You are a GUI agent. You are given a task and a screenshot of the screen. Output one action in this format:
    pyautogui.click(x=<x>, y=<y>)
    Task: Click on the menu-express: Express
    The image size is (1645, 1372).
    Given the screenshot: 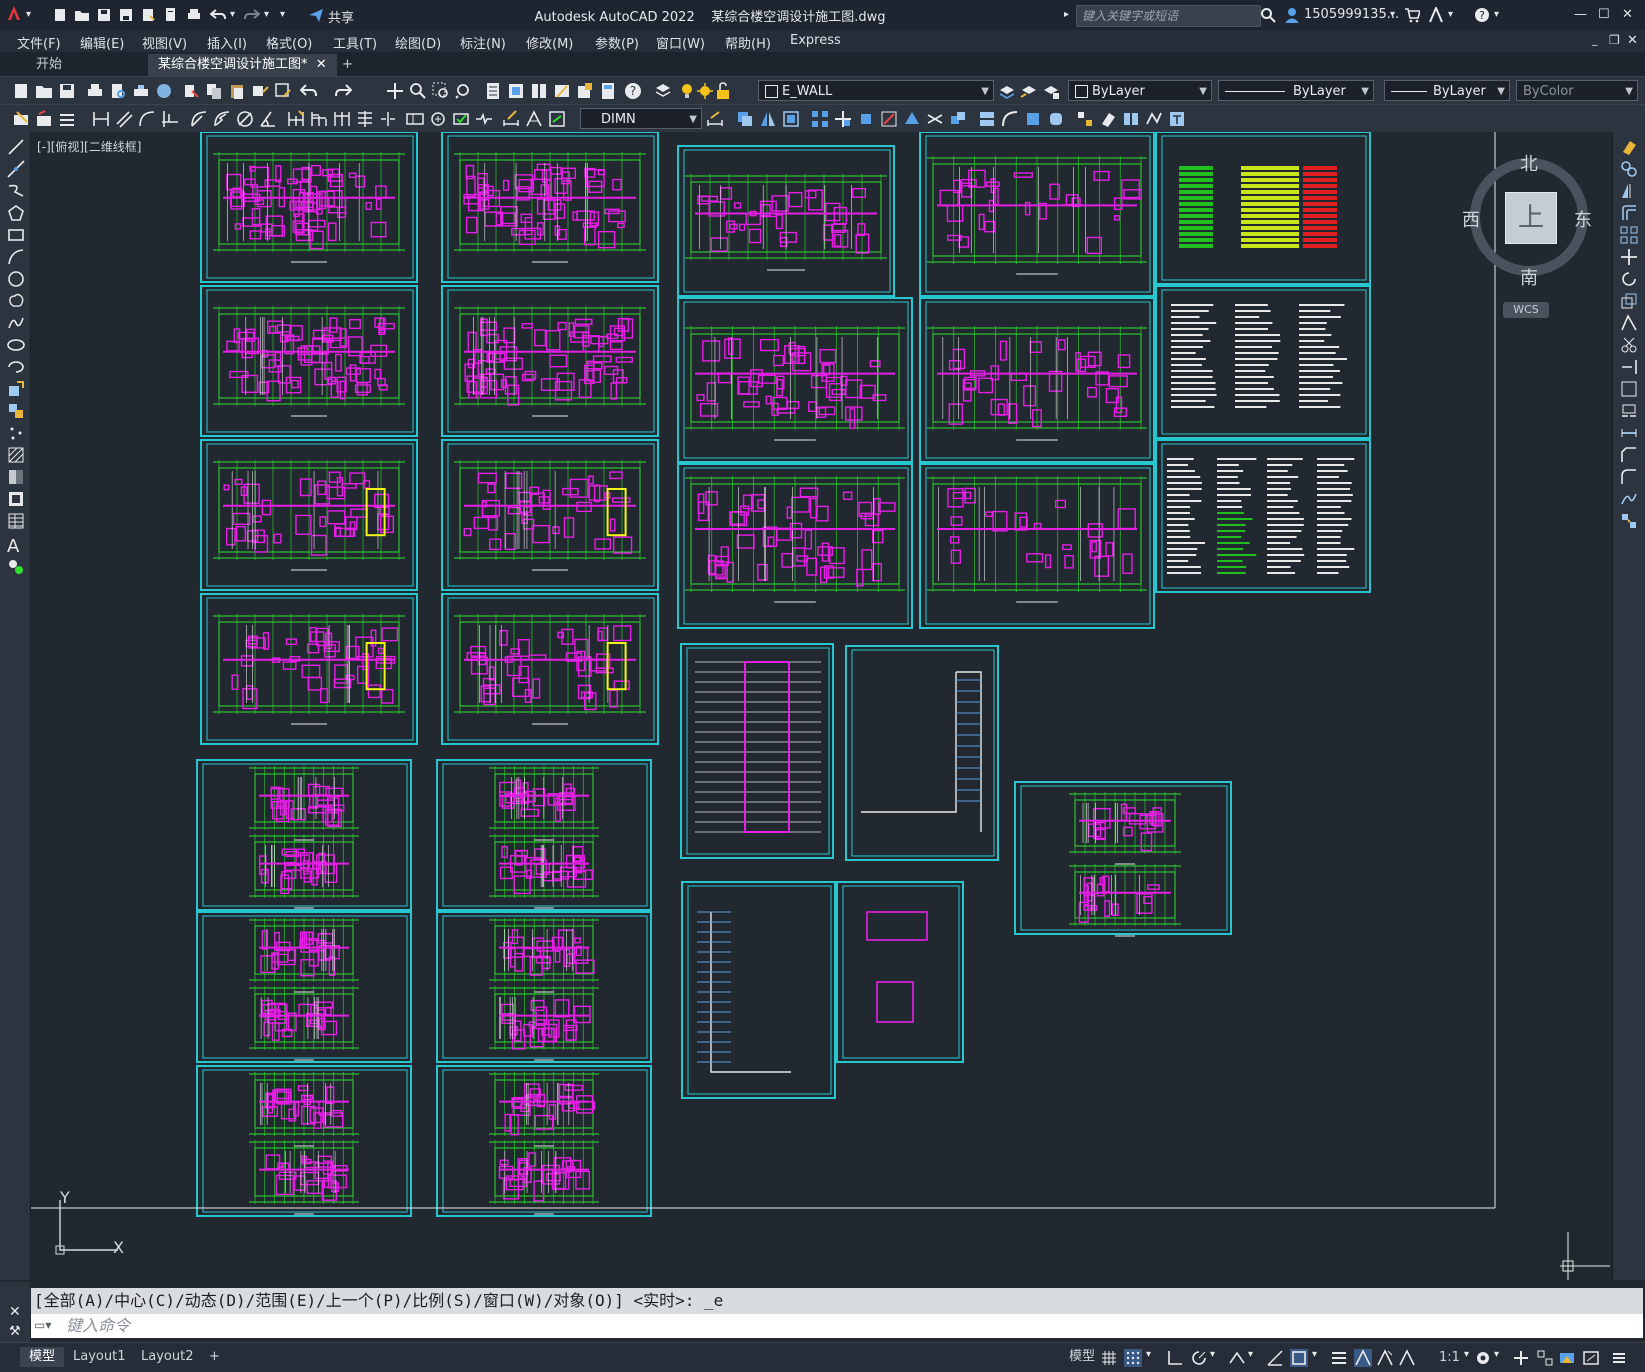 What is the action you would take?
    pyautogui.click(x=815, y=40)
    